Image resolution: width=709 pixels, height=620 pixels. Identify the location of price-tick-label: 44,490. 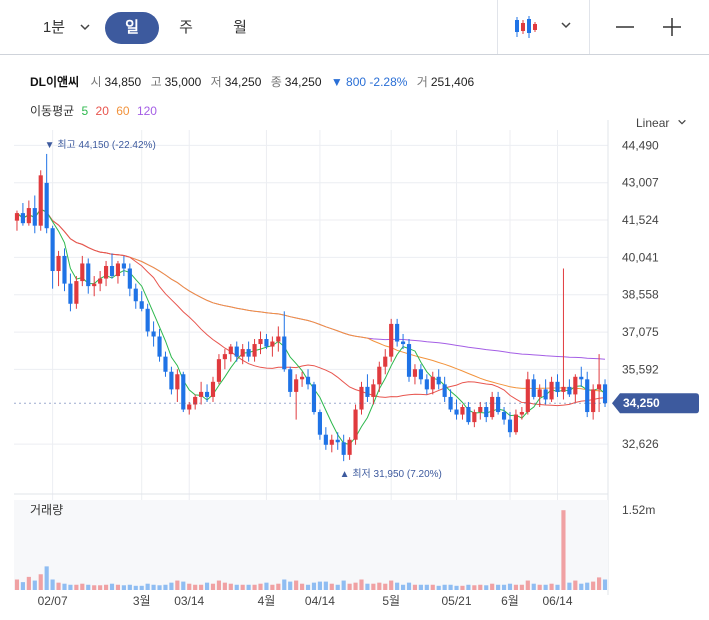
(640, 145).